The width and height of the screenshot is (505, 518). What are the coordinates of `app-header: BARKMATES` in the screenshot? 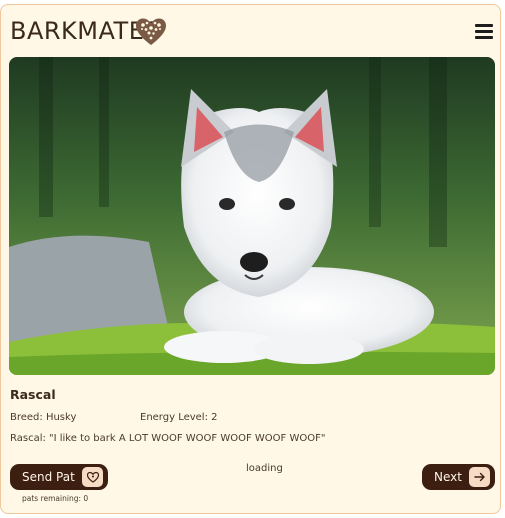 It's located at (251, 33).